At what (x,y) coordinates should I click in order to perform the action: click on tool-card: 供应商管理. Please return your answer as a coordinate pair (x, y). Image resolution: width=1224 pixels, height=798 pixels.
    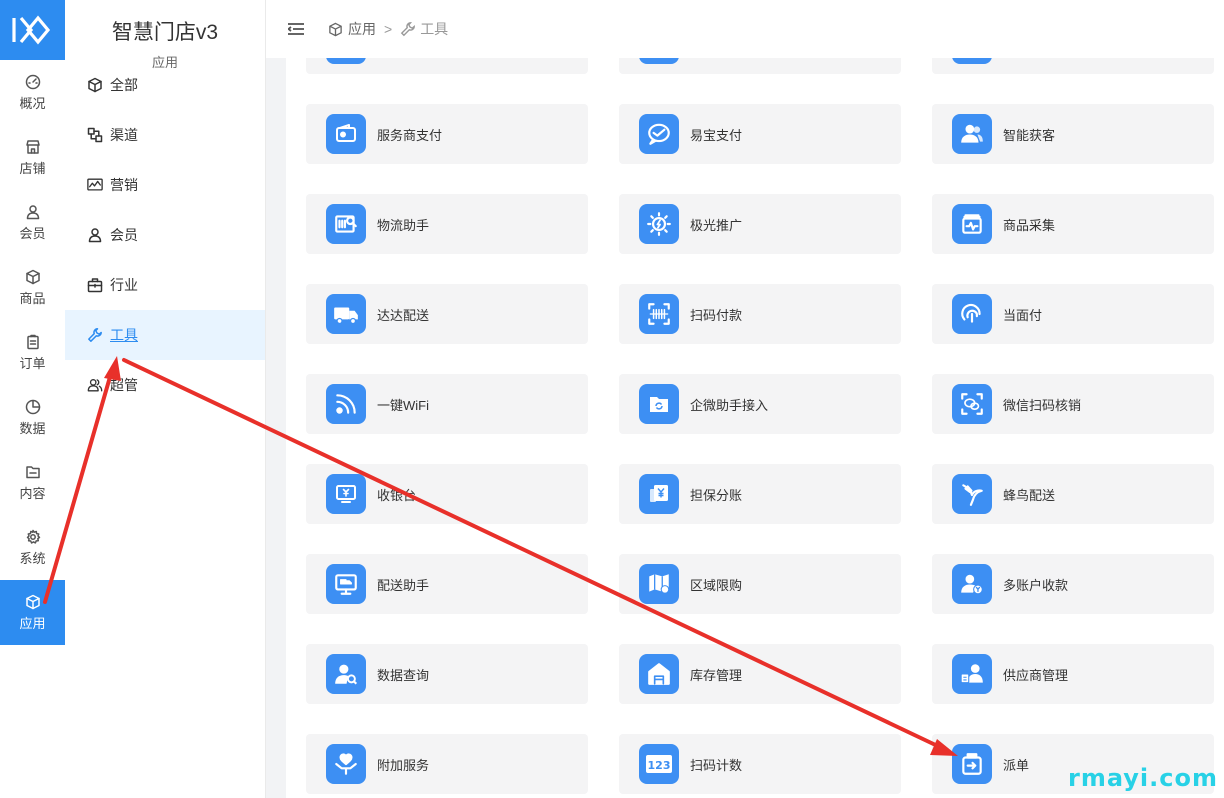
    Looking at the image, I should click on (1073, 674).